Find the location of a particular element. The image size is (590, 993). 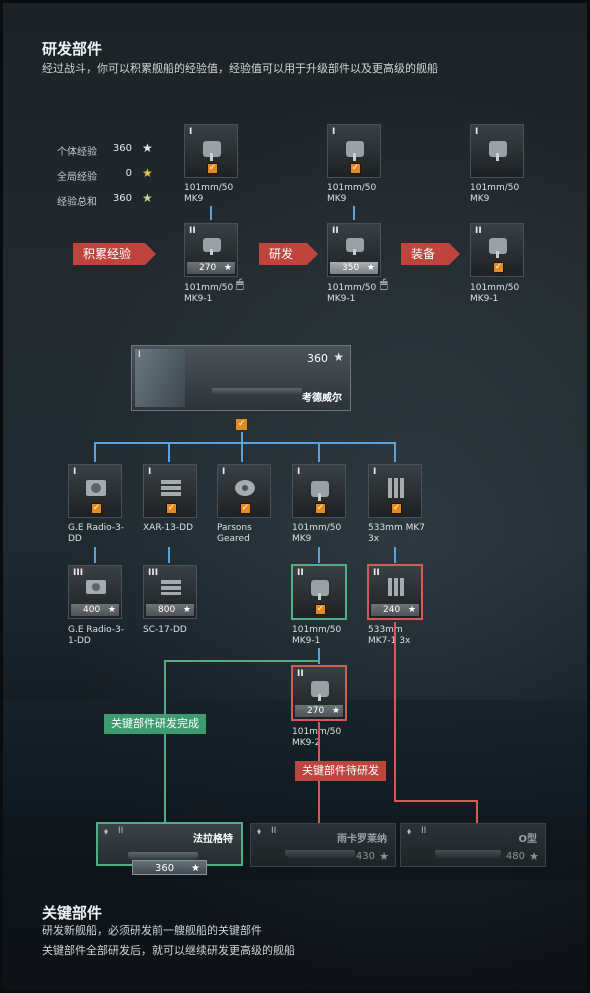

ship-xp: 430 is located at coordinates (365, 856).